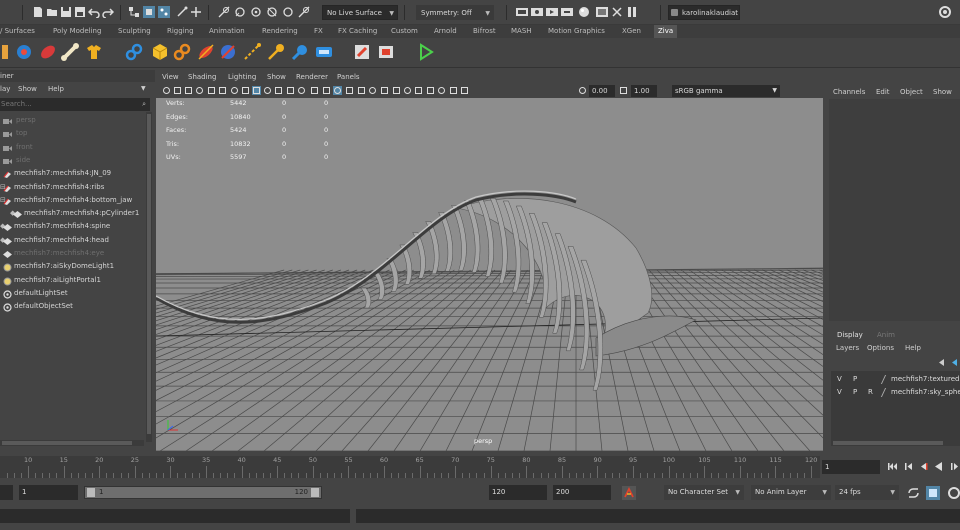 The width and height of the screenshot is (960, 530). Describe the element at coordinates (631, 31) in the screenshot. I see `shelf-tab-xgen: XGen` at that location.